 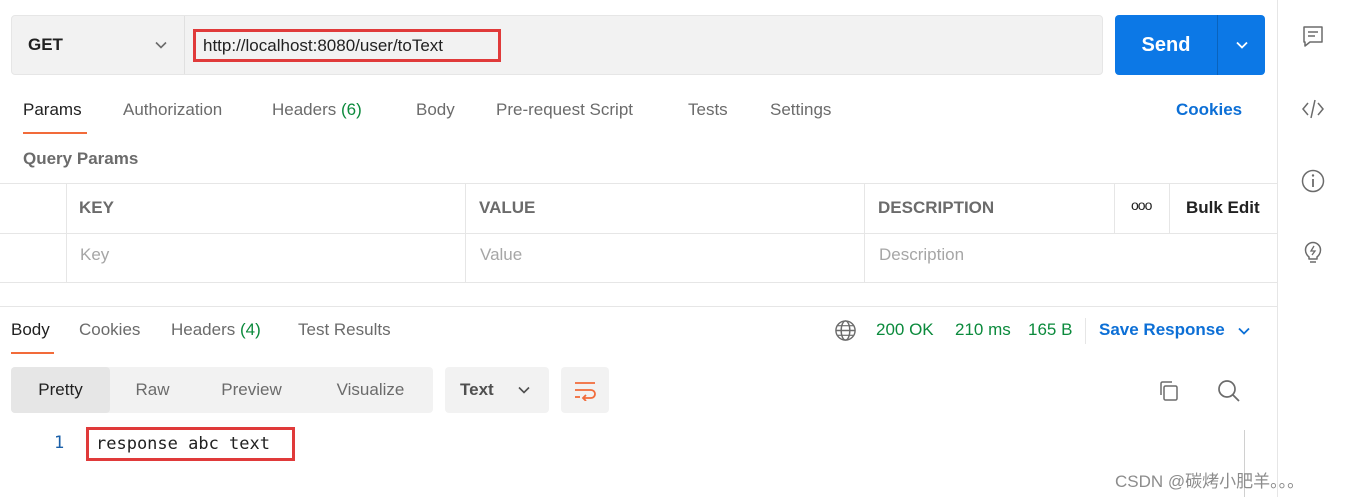 I want to click on tab-label: Cookies, so click(x=110, y=329).